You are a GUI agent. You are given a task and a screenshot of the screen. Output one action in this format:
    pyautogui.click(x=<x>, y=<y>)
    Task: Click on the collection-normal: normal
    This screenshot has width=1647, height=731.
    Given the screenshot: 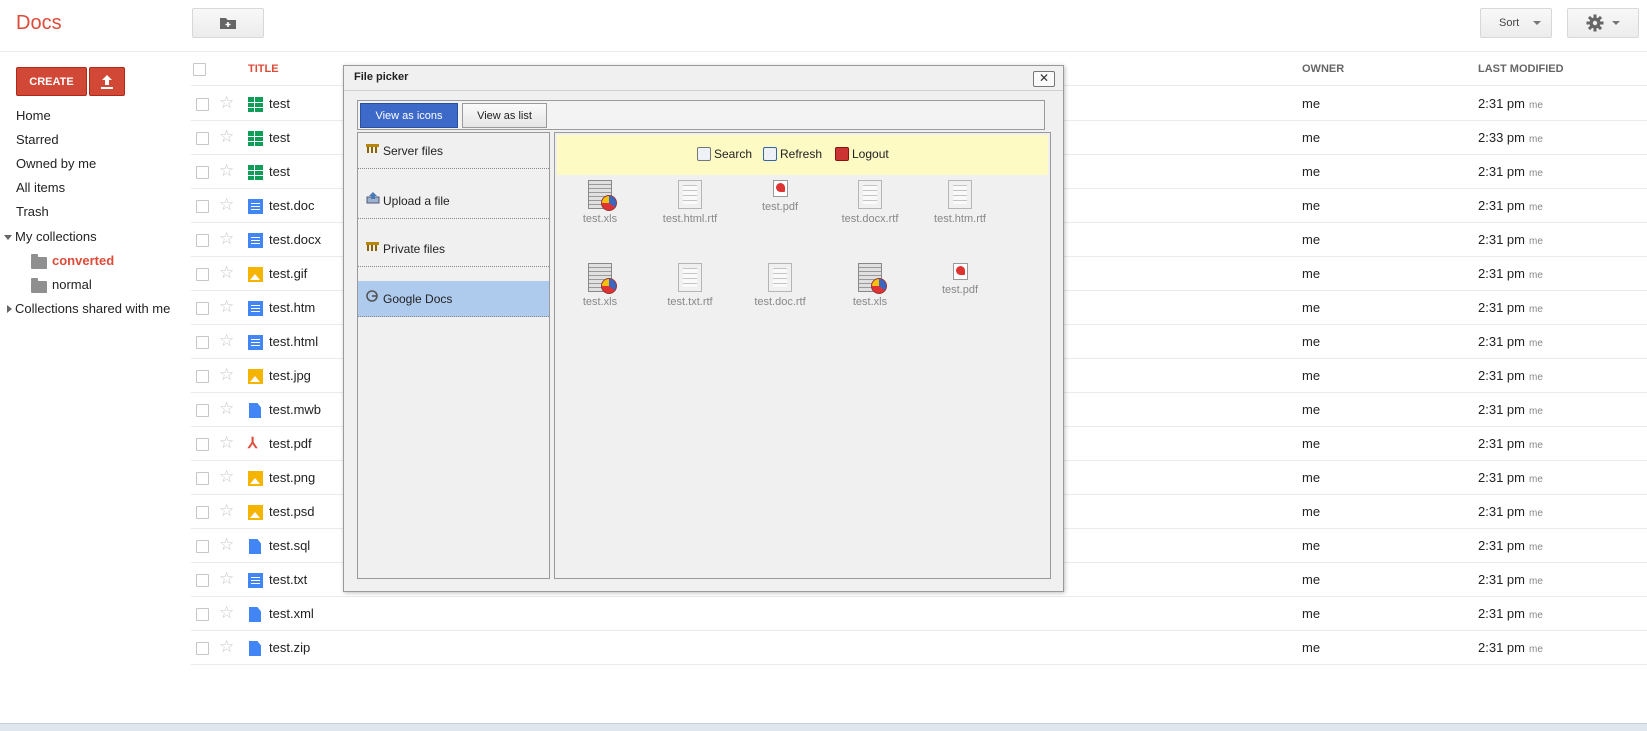 What is the action you would take?
    pyautogui.click(x=72, y=284)
    